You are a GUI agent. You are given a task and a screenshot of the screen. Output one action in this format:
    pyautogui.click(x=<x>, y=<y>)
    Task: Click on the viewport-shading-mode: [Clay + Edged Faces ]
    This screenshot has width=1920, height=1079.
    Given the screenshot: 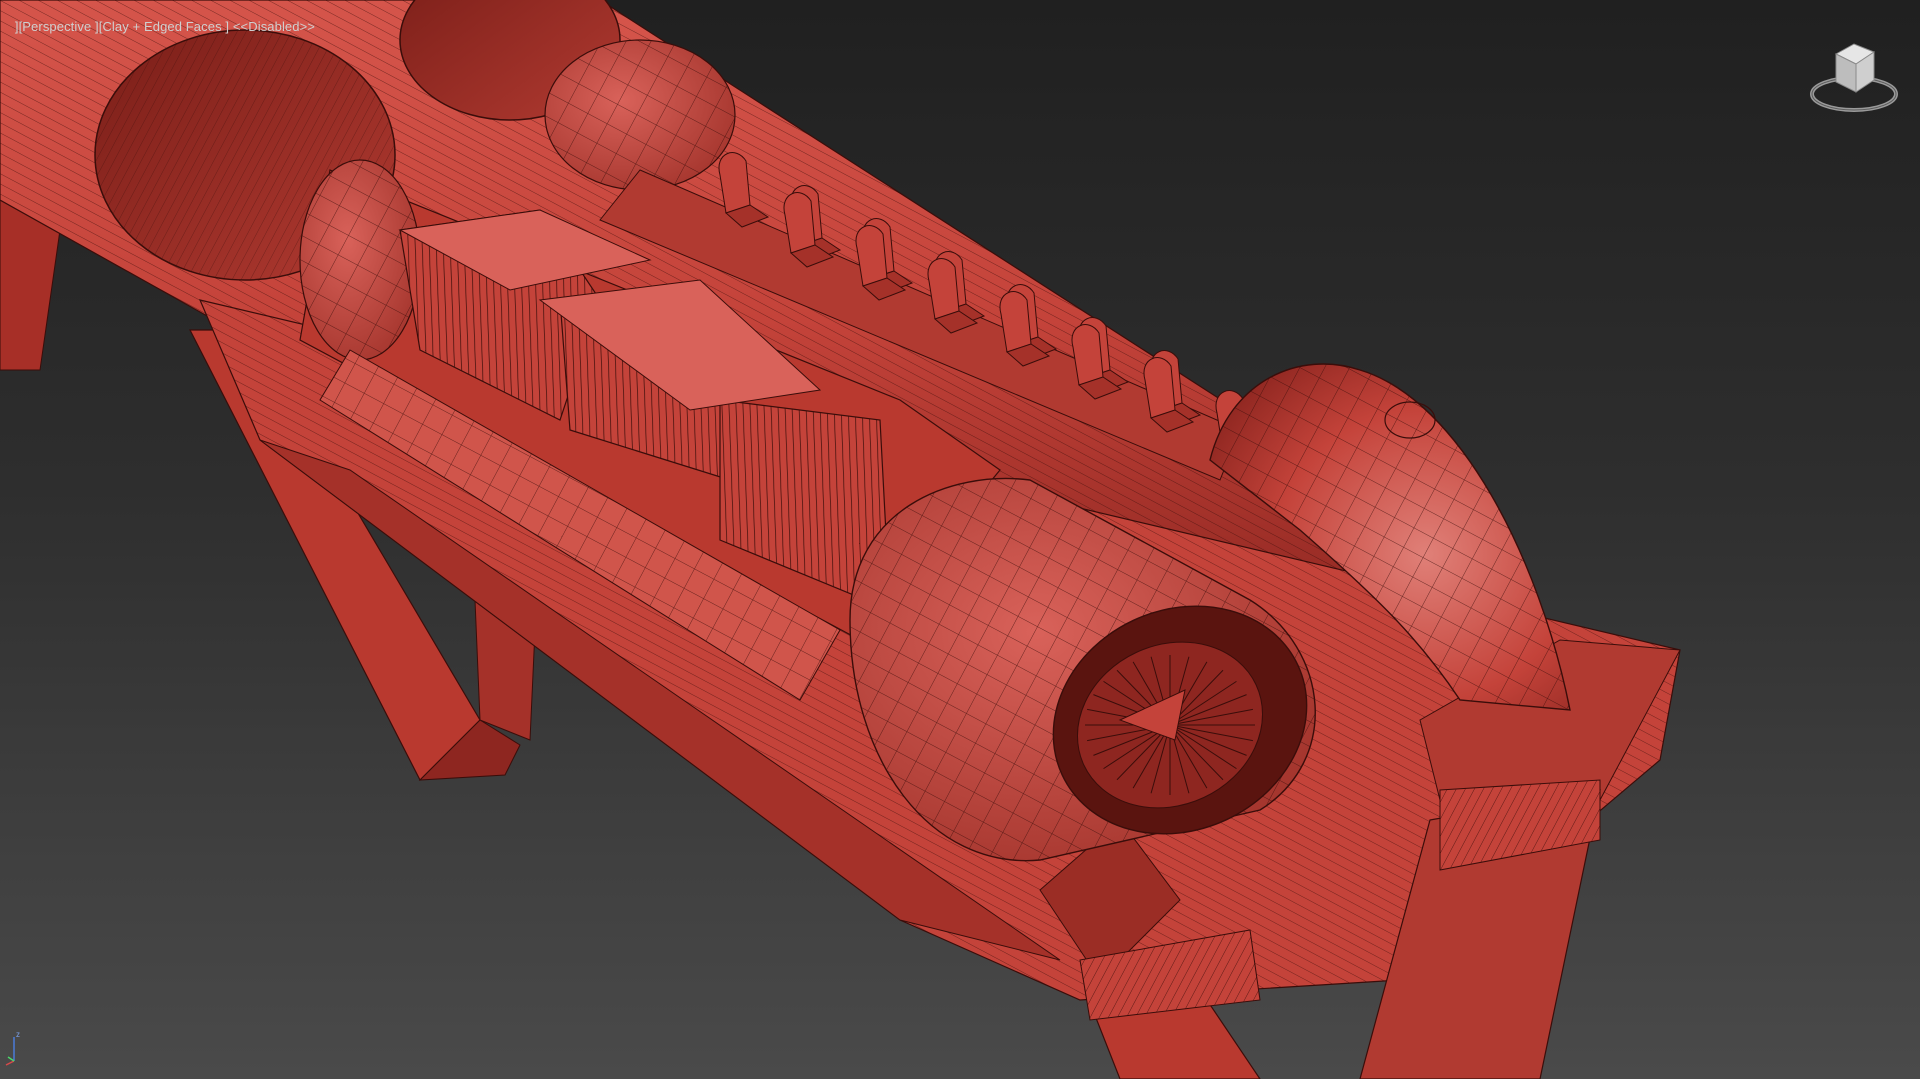 What is the action you would take?
    pyautogui.click(x=164, y=26)
    